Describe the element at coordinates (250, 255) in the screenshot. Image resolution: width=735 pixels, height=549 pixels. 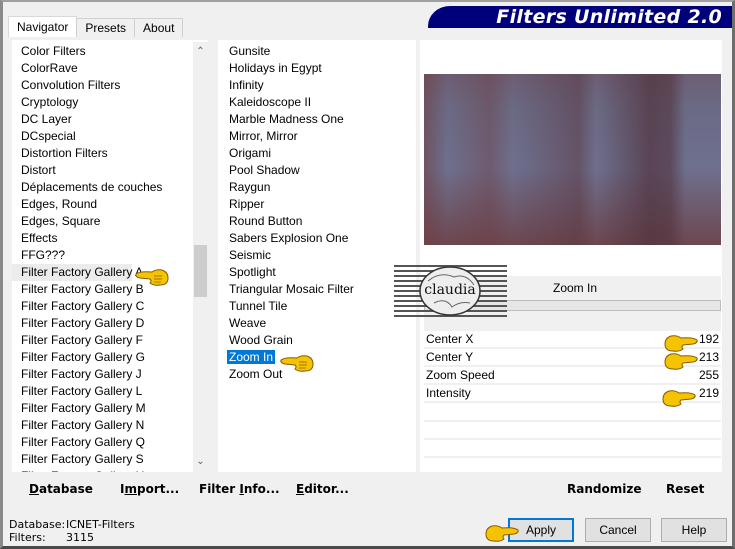
I see `filter-item-label: Seismic` at that location.